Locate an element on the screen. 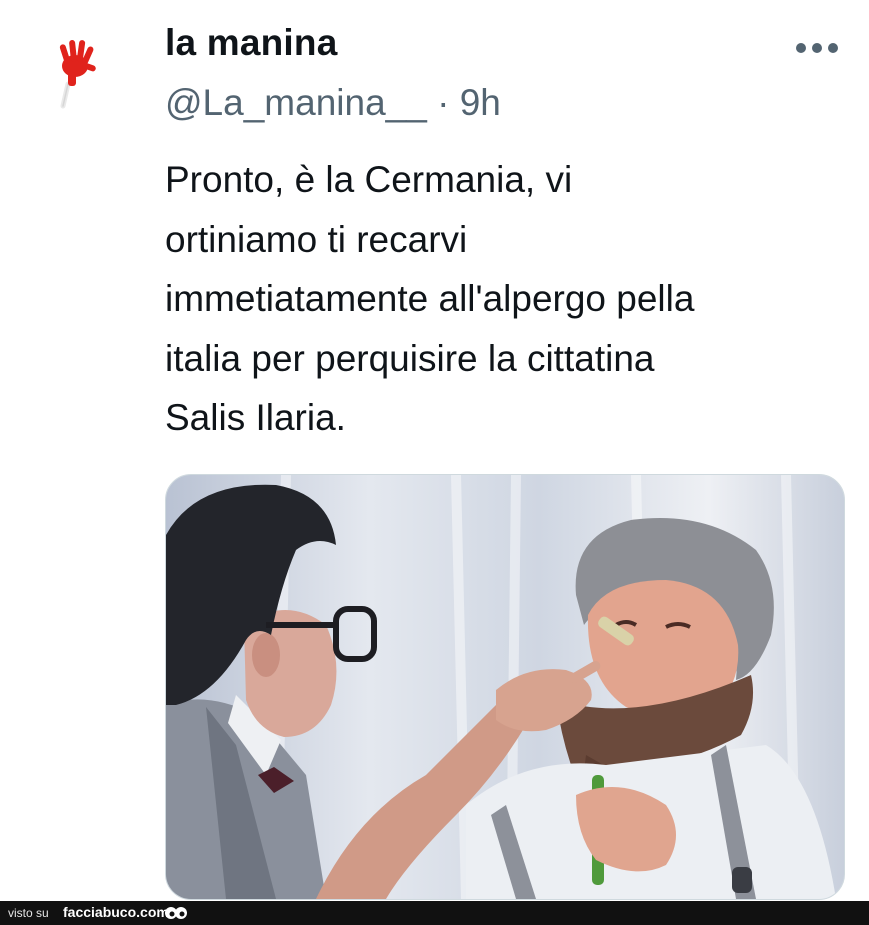  post-time: 9h is located at coordinates (480, 102).